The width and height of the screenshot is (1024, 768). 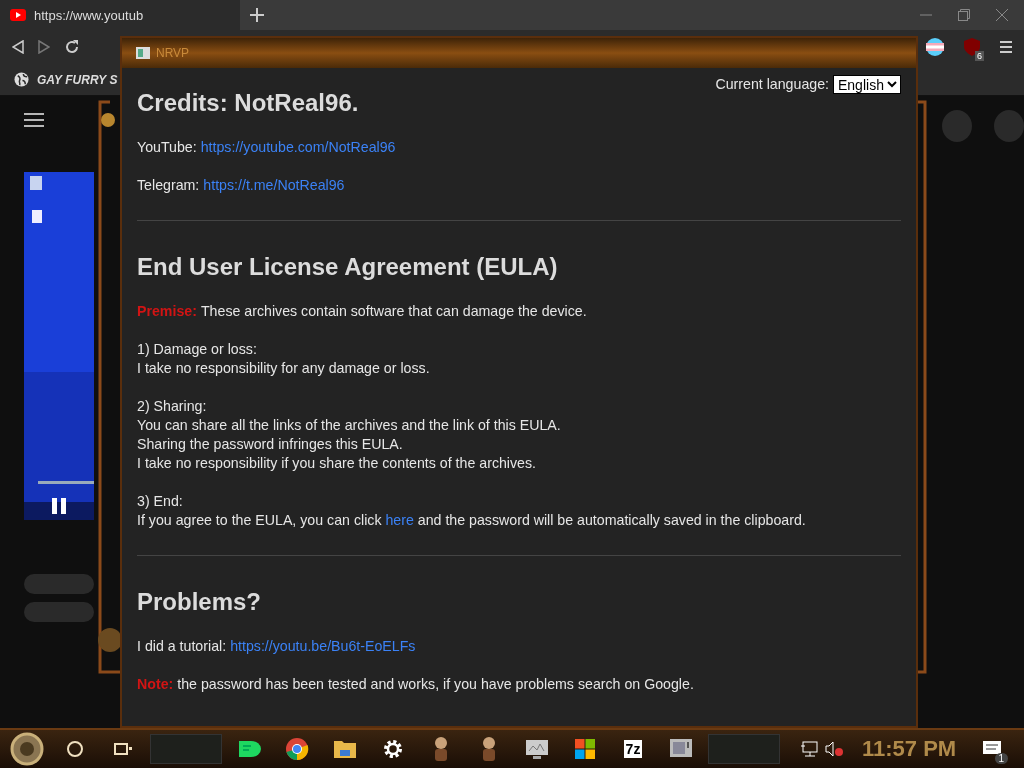 What do you see at coordinates (197, 349) in the screenshot?
I see `text-line: 1) Damage or loss:` at bounding box center [197, 349].